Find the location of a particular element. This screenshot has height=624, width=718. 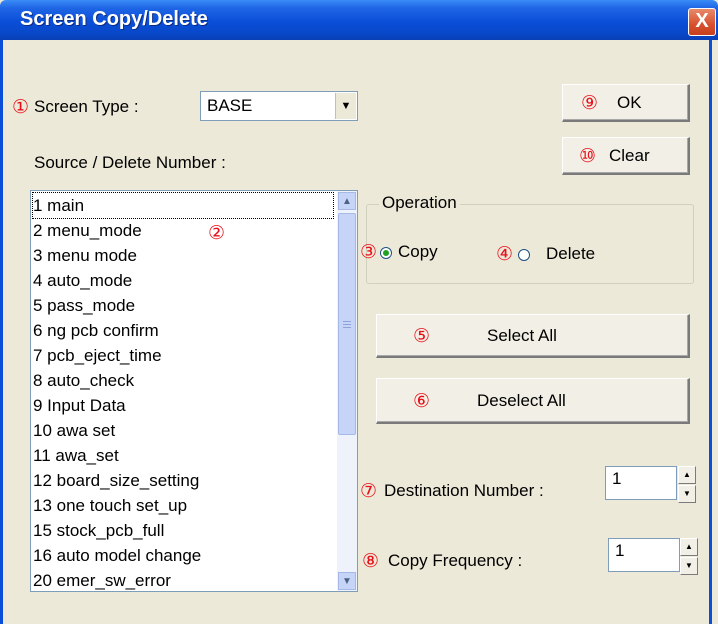

list-item: 1 main is located at coordinates (183, 205).